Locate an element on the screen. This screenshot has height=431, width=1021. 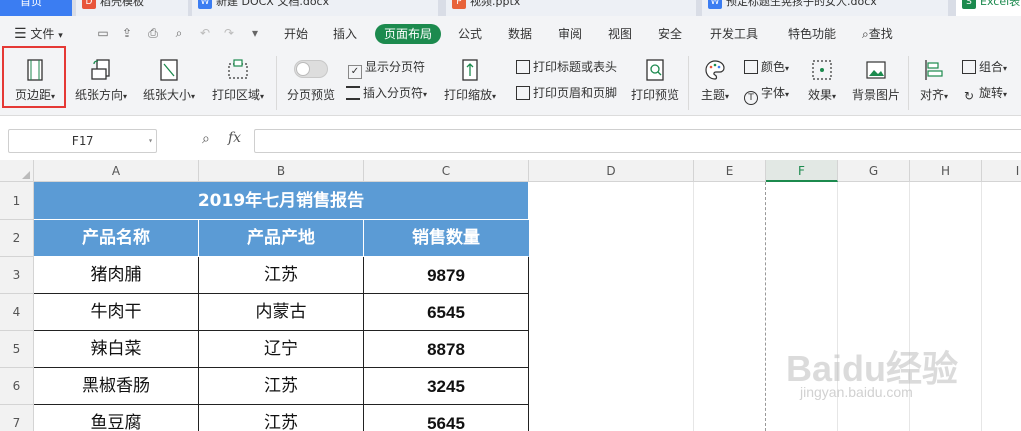
row-header-4: 4 is located at coordinates (17, 312).